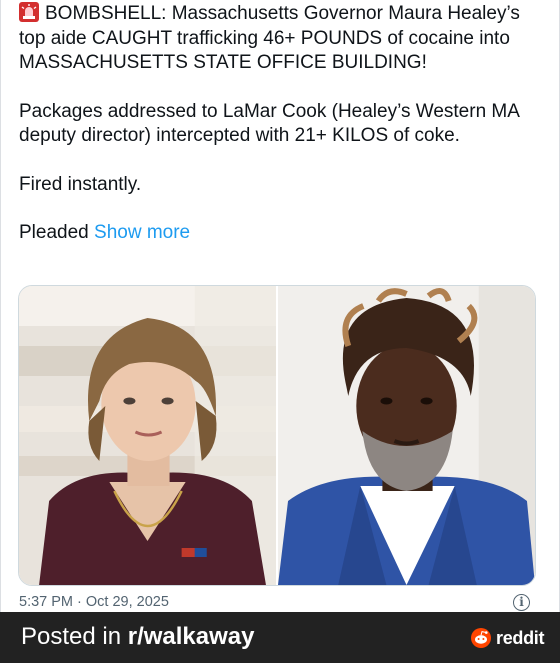 The height and width of the screenshot is (663, 560). I want to click on show-more-link: Show more, so click(142, 232).